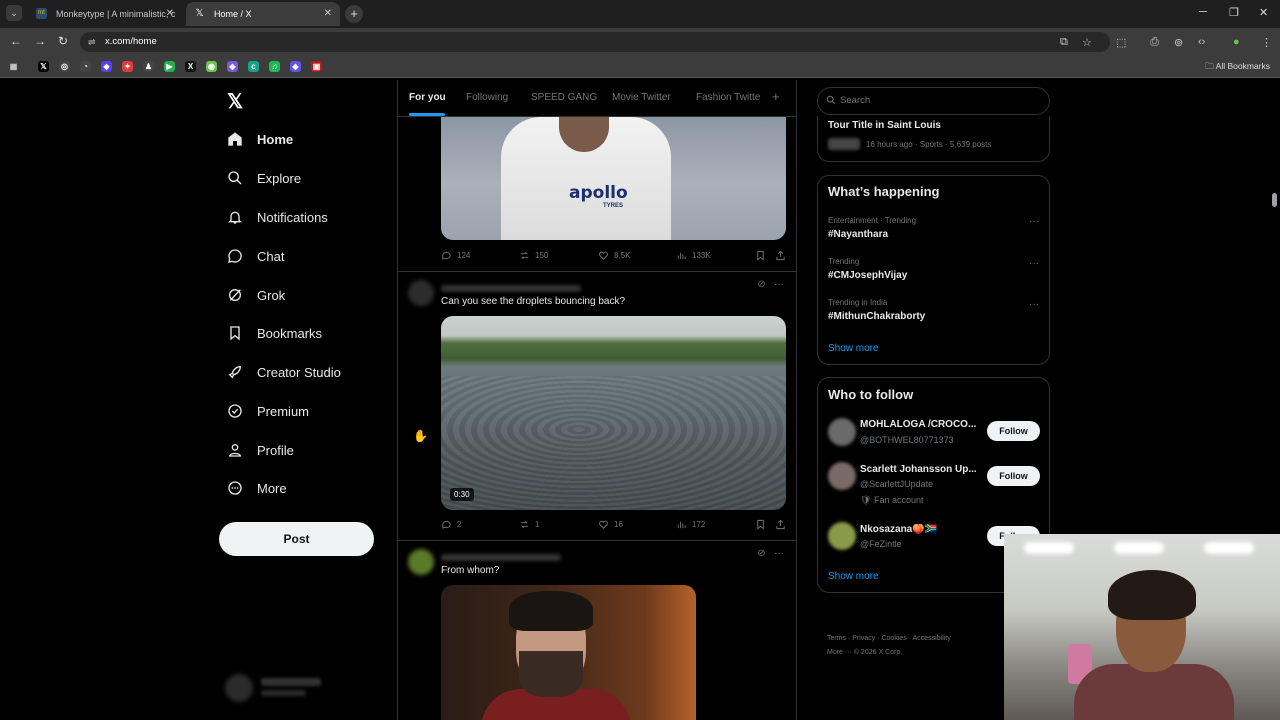 This screenshot has width=1280, height=720. What do you see at coordinates (701, 255) in the screenshot?
I see `view-count: 133K` at bounding box center [701, 255].